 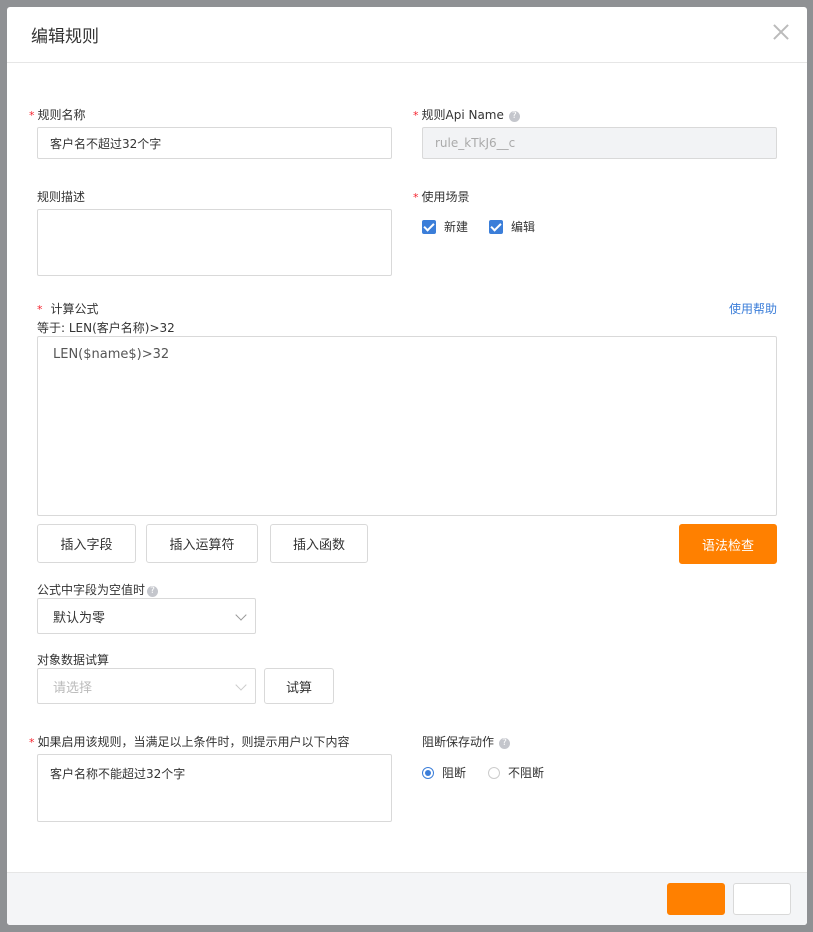 What do you see at coordinates (214, 788) in the screenshot?
I see `prompt-textarea: 客户名称不能超过32个字` at bounding box center [214, 788].